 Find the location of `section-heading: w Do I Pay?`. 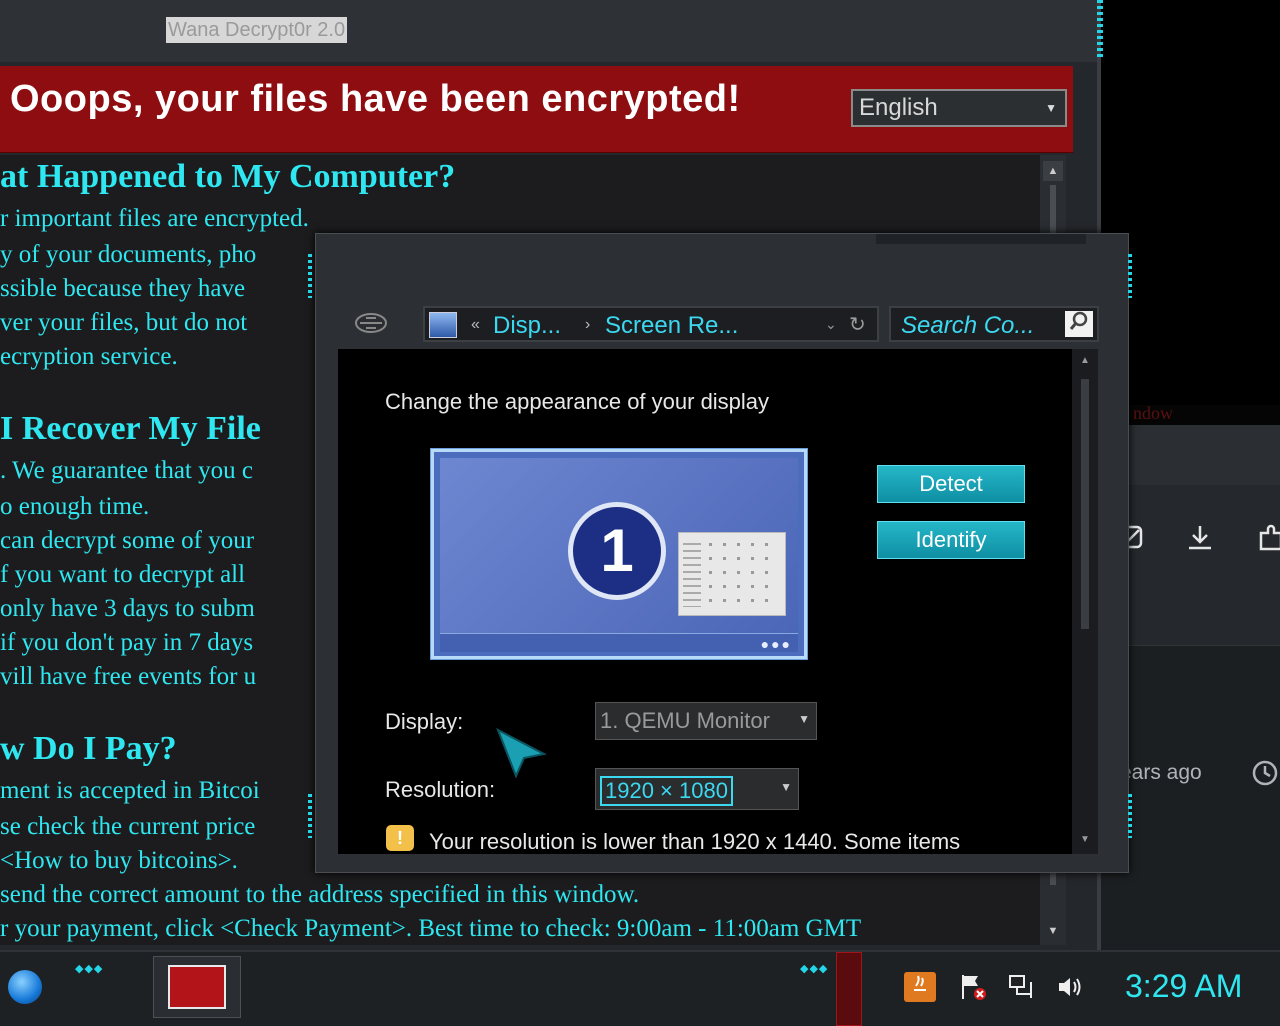

section-heading: w Do I Pay? is located at coordinates (88, 748).